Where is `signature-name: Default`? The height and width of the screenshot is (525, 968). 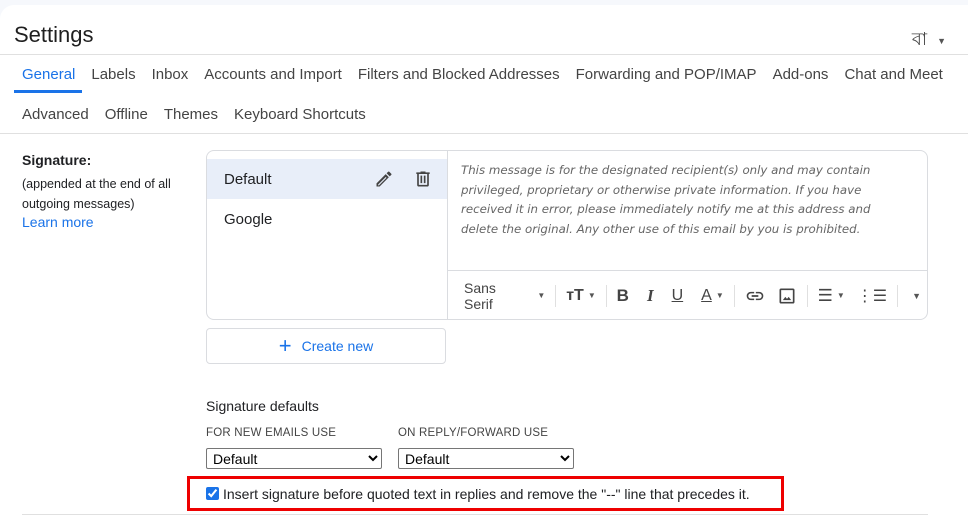
signature-name: Default is located at coordinates (248, 179).